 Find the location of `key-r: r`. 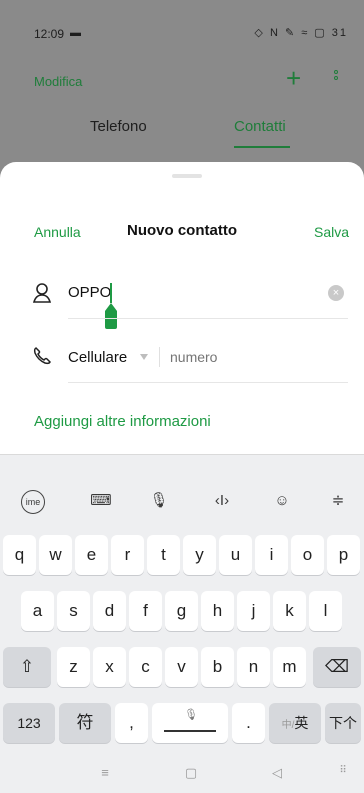

key-r: r is located at coordinates (127, 555).